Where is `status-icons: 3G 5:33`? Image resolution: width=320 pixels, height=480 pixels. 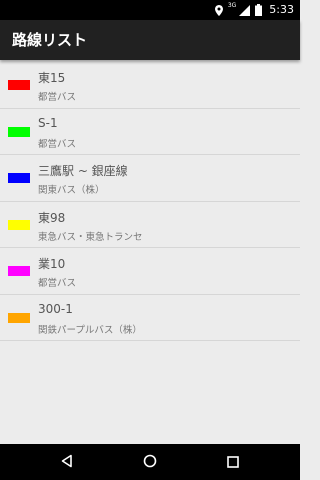
status-icons: 3G 5:33 is located at coordinates (254, 10).